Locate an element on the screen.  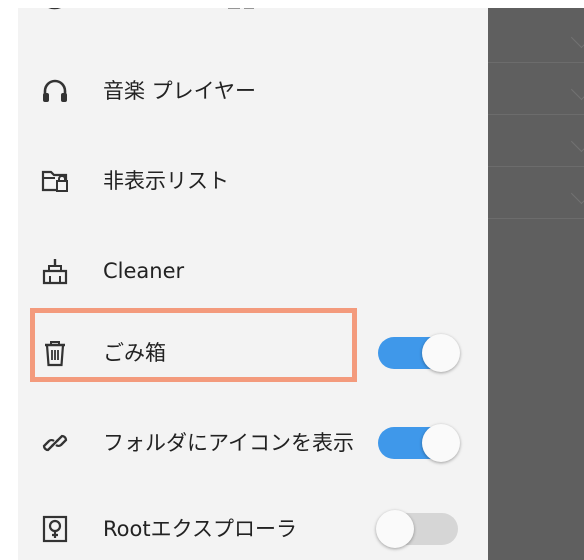
folder-lock-icon is located at coordinates (55, 181).